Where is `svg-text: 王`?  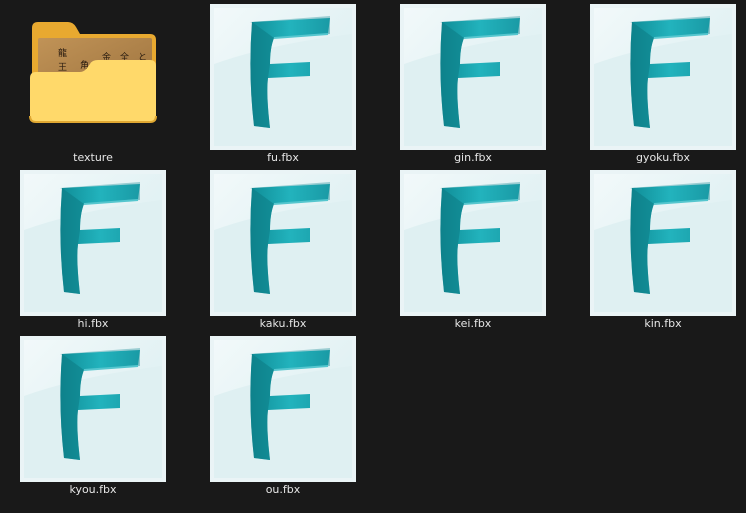 svg-text: 王 is located at coordinates (62, 67).